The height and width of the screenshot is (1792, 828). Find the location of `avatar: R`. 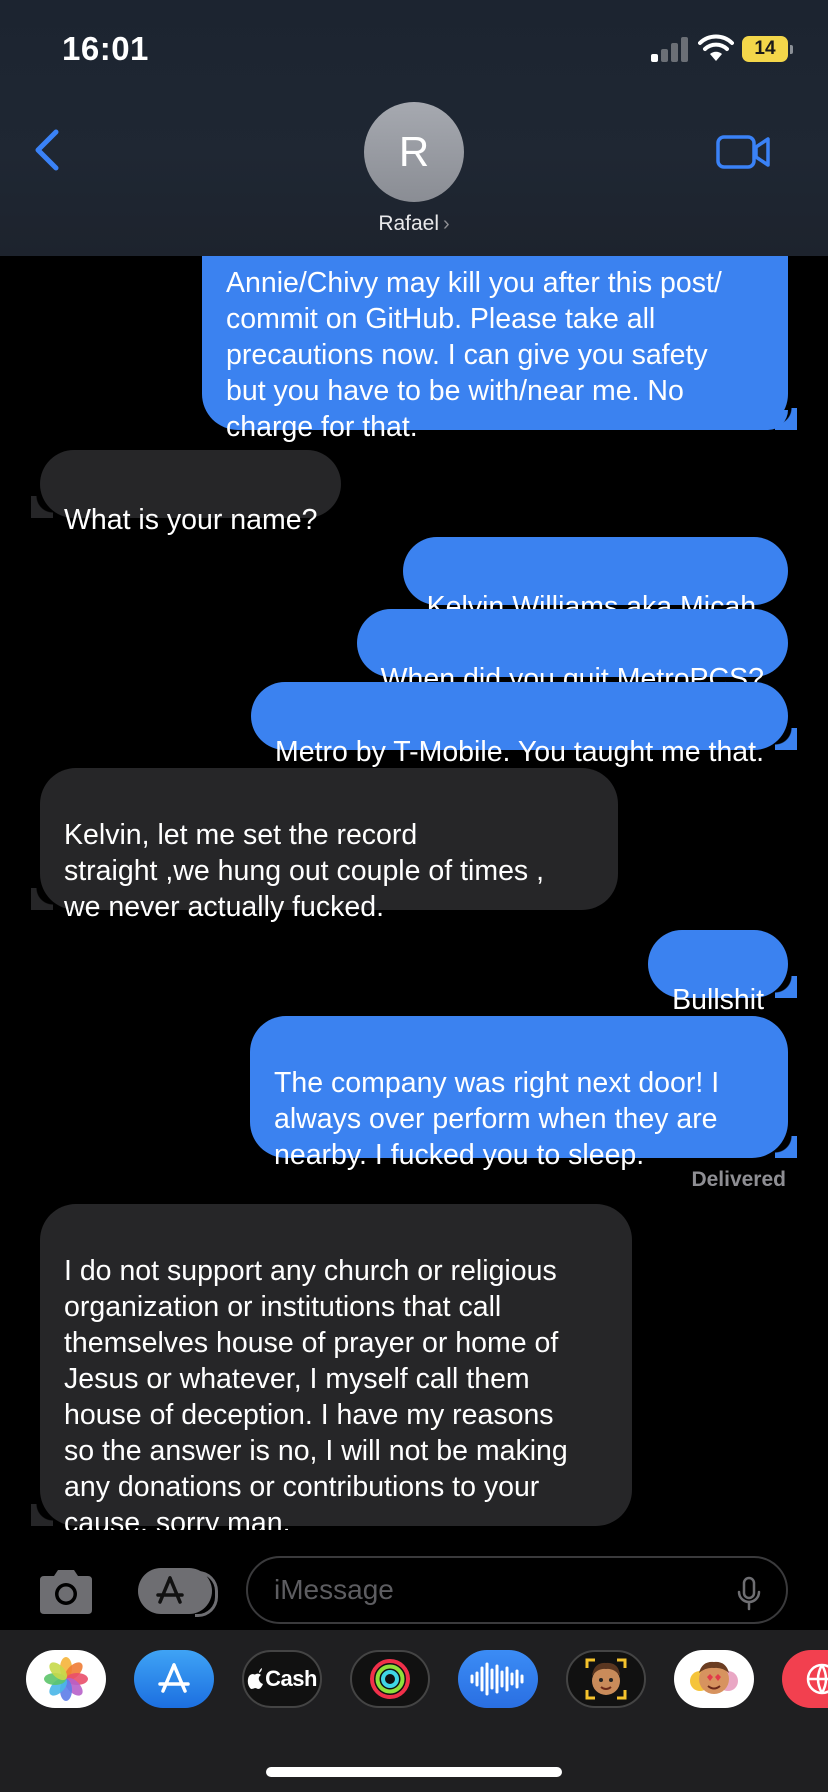

avatar: R is located at coordinates (414, 152).